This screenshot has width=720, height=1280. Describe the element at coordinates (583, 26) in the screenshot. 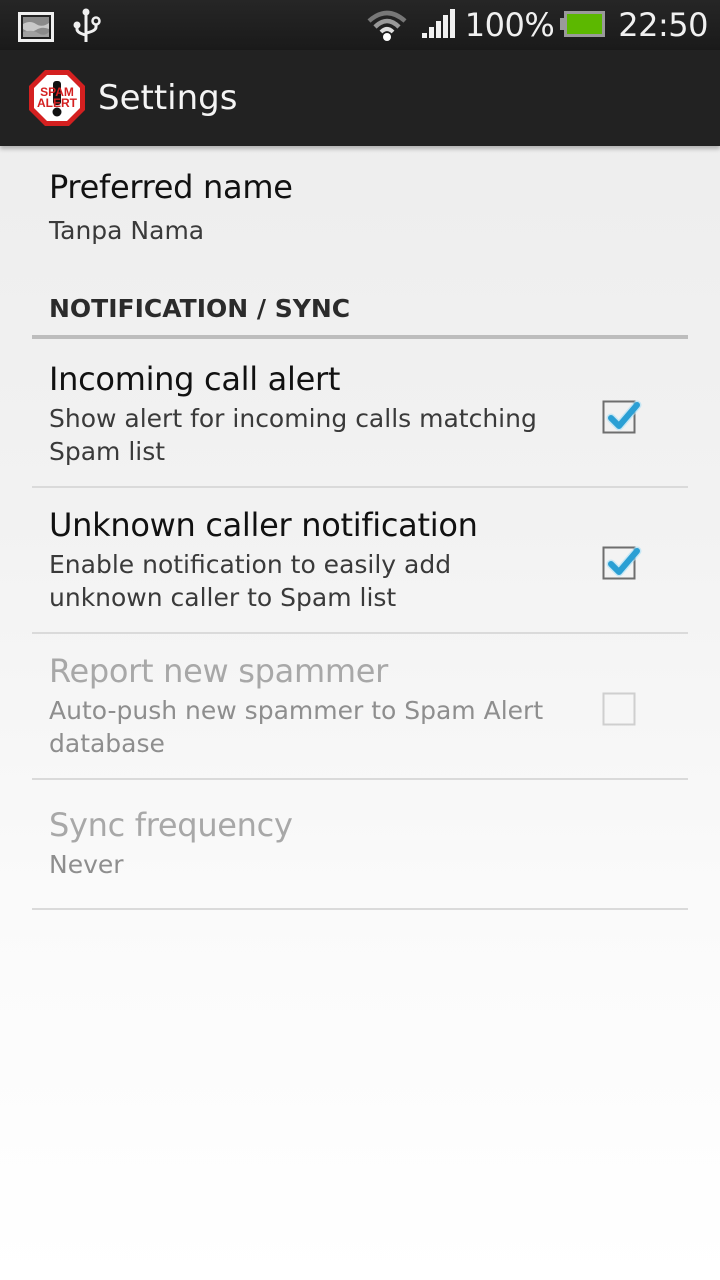

I see `battery-icon` at that location.